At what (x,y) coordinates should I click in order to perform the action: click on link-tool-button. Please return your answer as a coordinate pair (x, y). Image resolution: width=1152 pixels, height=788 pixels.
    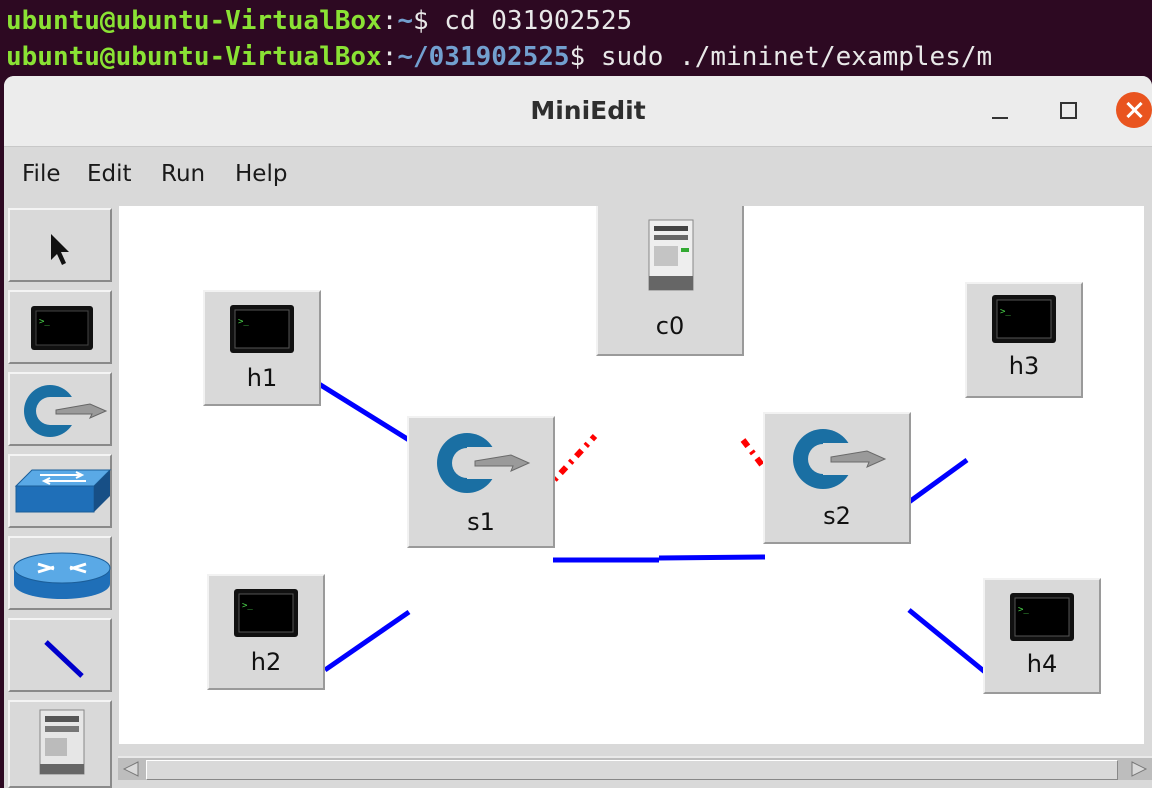
    Looking at the image, I should click on (60, 655).